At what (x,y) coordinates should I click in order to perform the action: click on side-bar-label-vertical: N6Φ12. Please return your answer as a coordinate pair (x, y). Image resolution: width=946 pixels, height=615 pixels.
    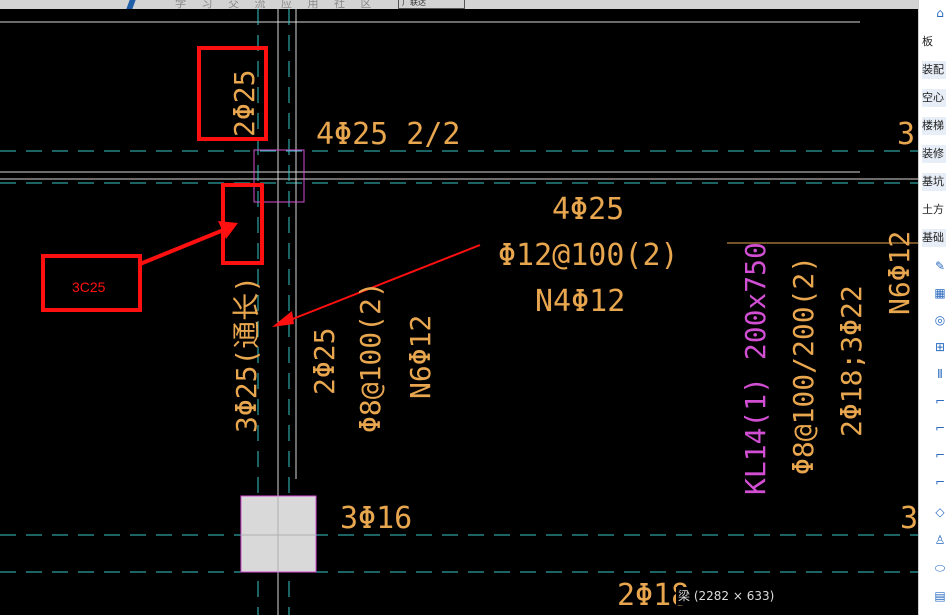
    Looking at the image, I should click on (420, 357).